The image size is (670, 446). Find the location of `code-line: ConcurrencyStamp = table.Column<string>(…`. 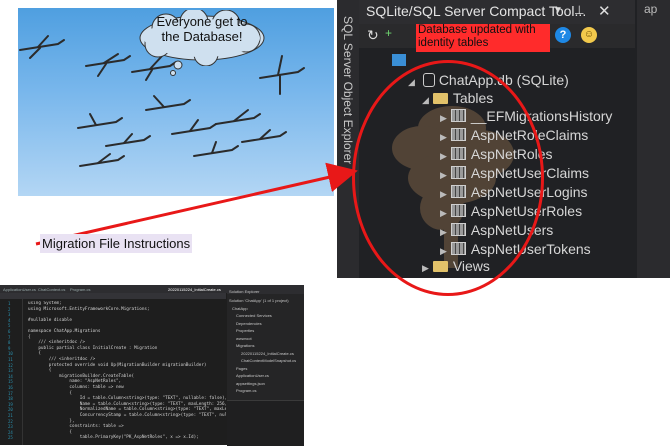

code-line: ConcurrencyStamp = table.Column<string>(… is located at coordinates (127, 415).